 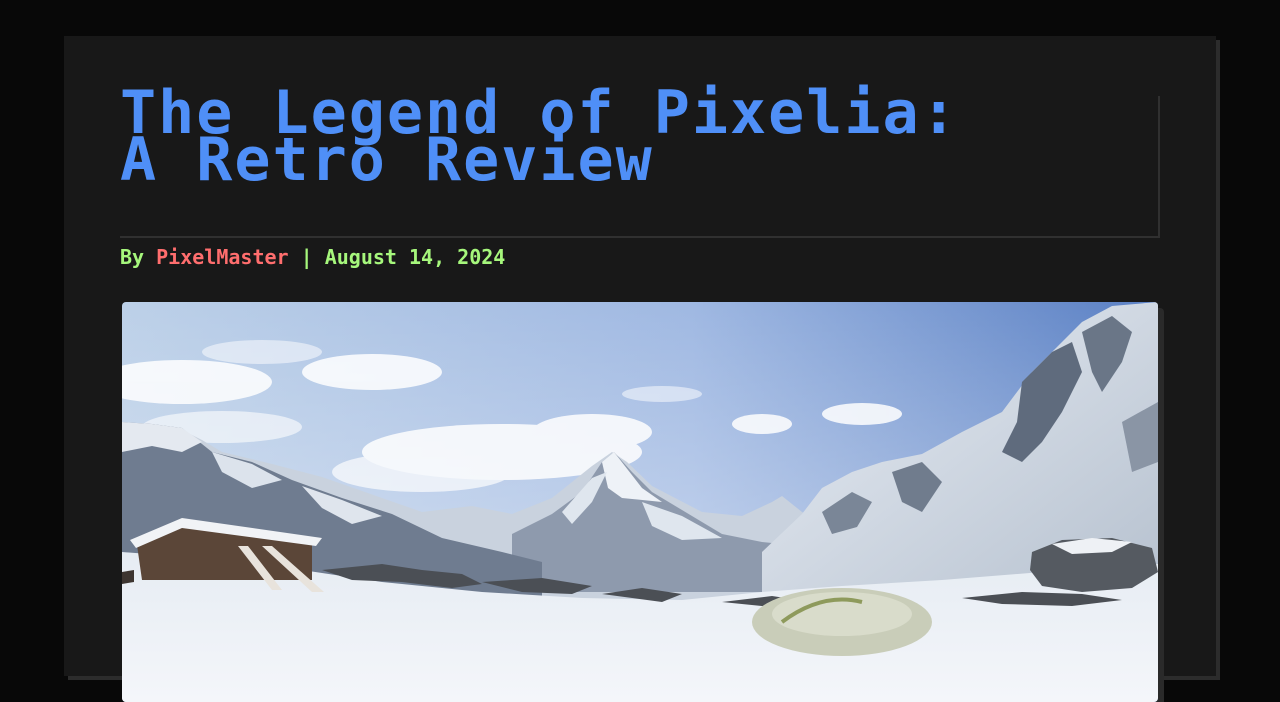 What do you see at coordinates (138, 257) in the screenshot?
I see `byline-prefix: By` at bounding box center [138, 257].